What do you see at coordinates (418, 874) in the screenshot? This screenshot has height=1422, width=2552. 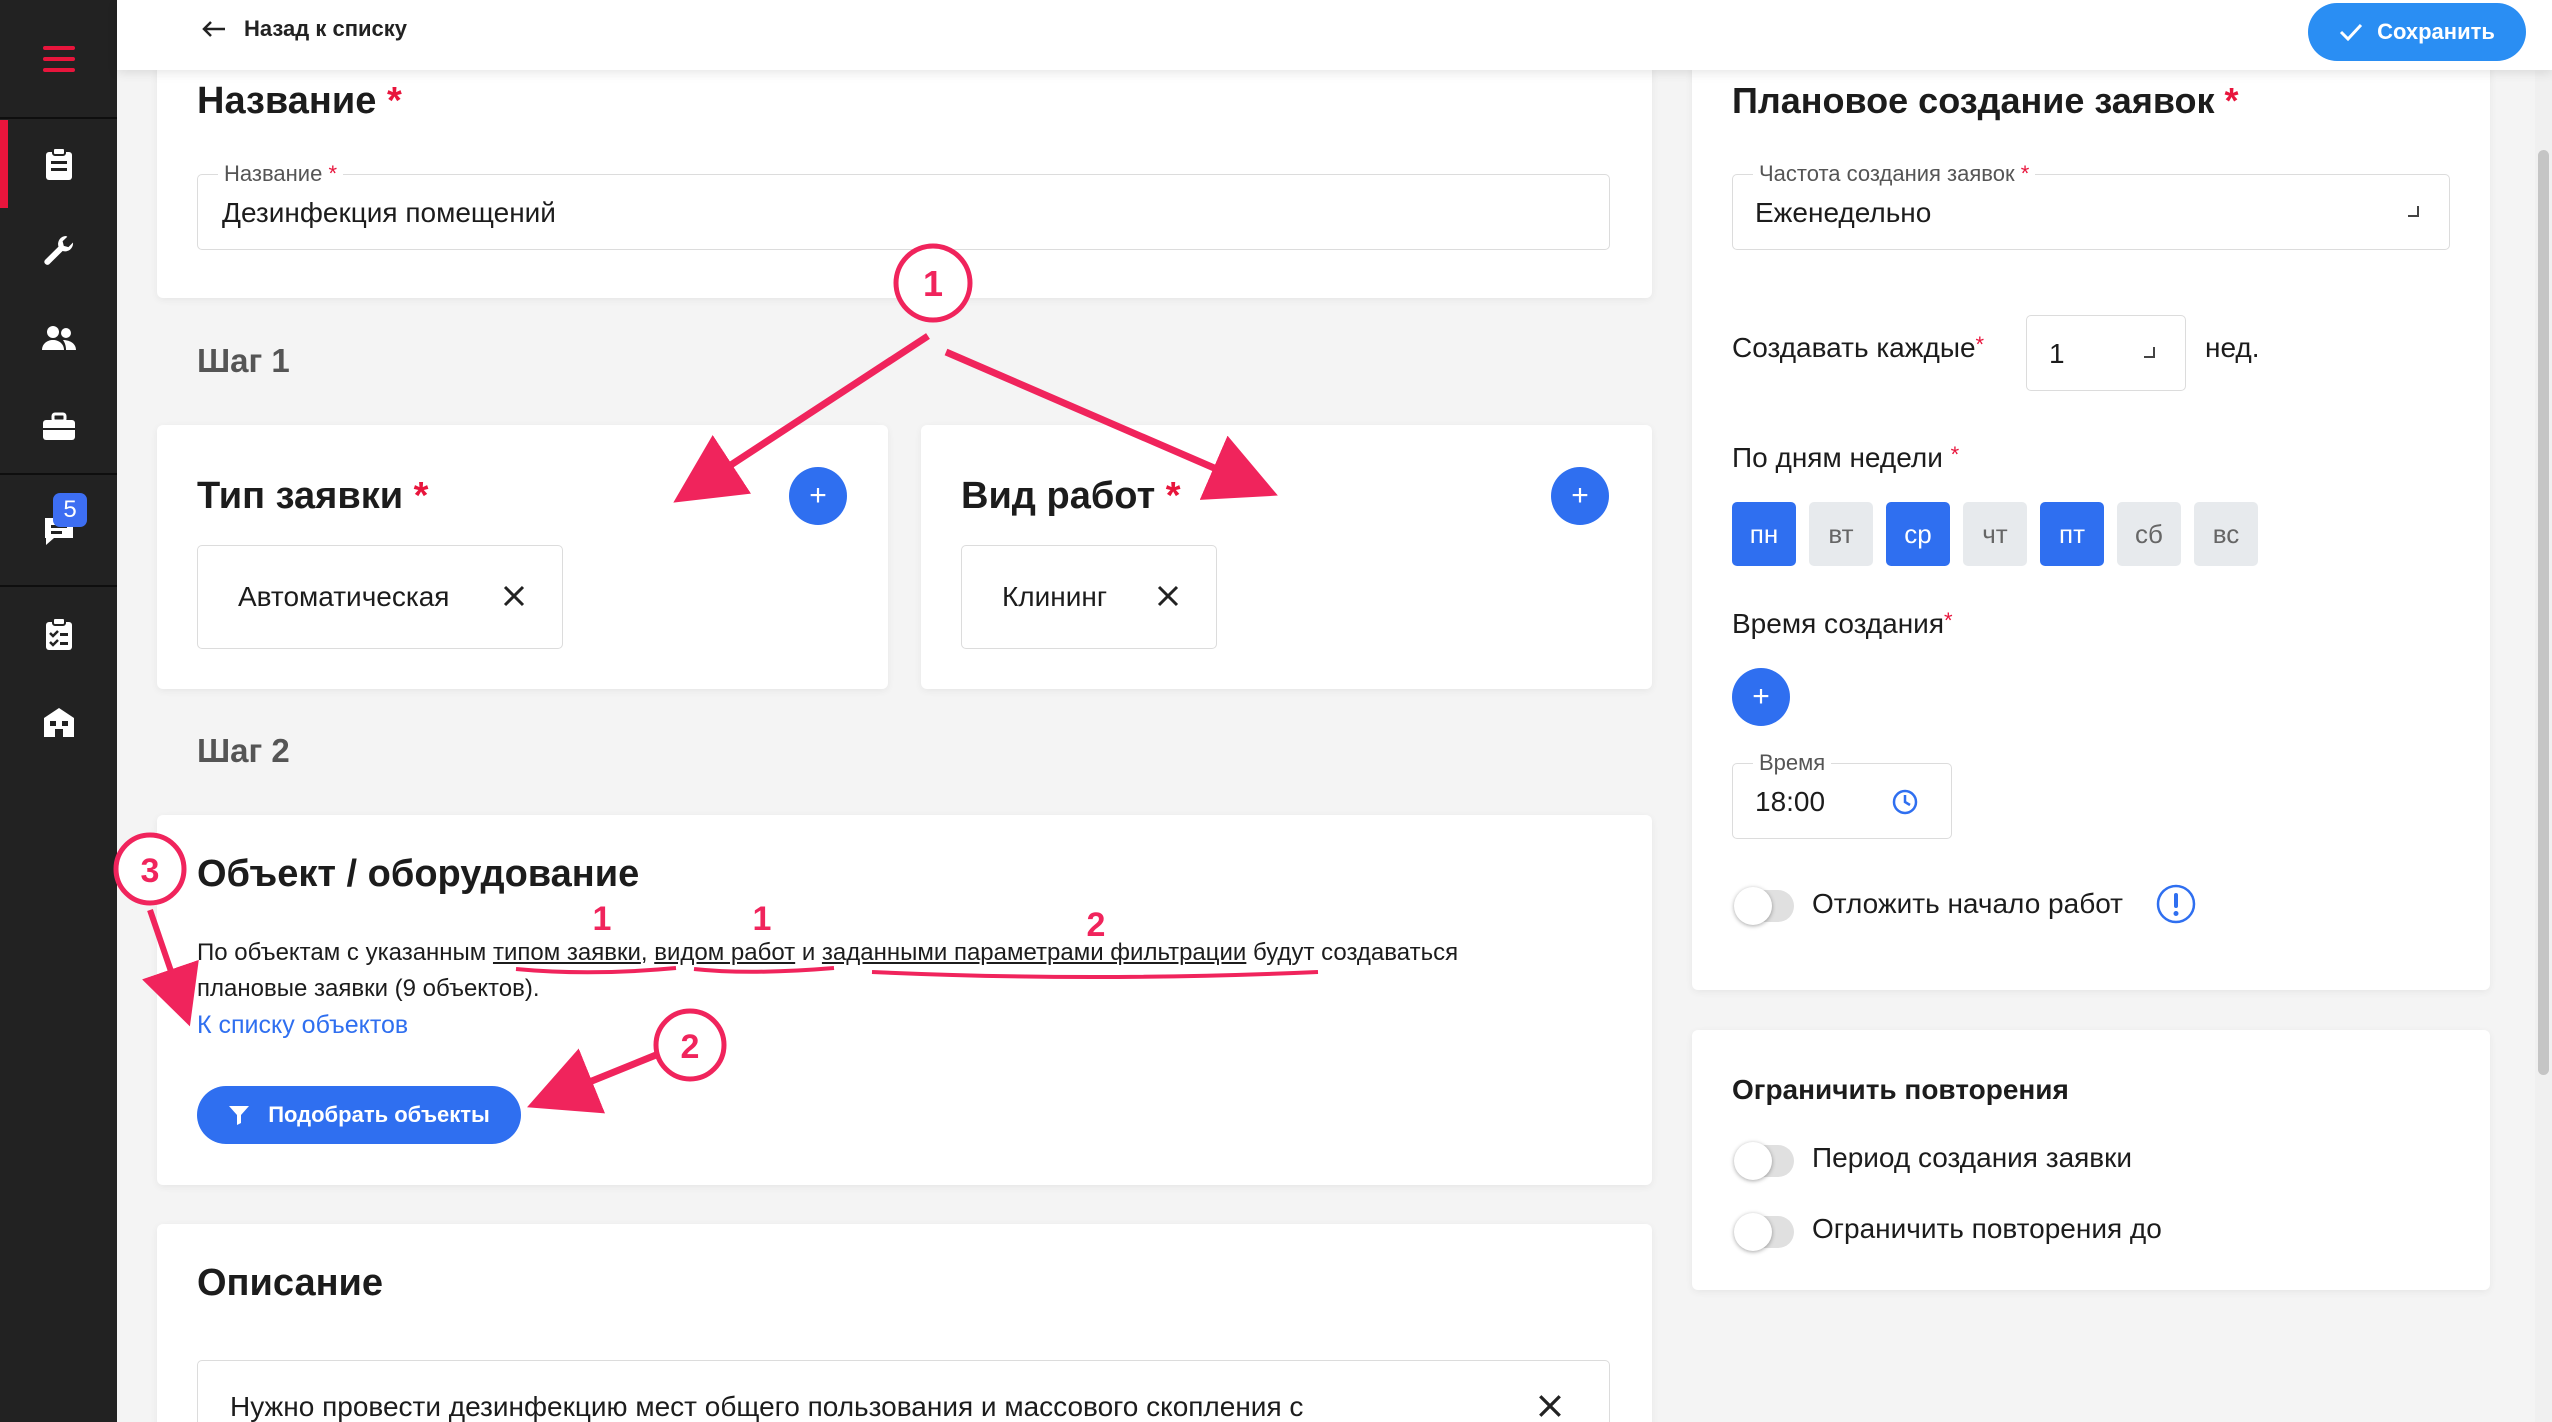 I see `object-card-title: Объект / оборудование` at bounding box center [418, 874].